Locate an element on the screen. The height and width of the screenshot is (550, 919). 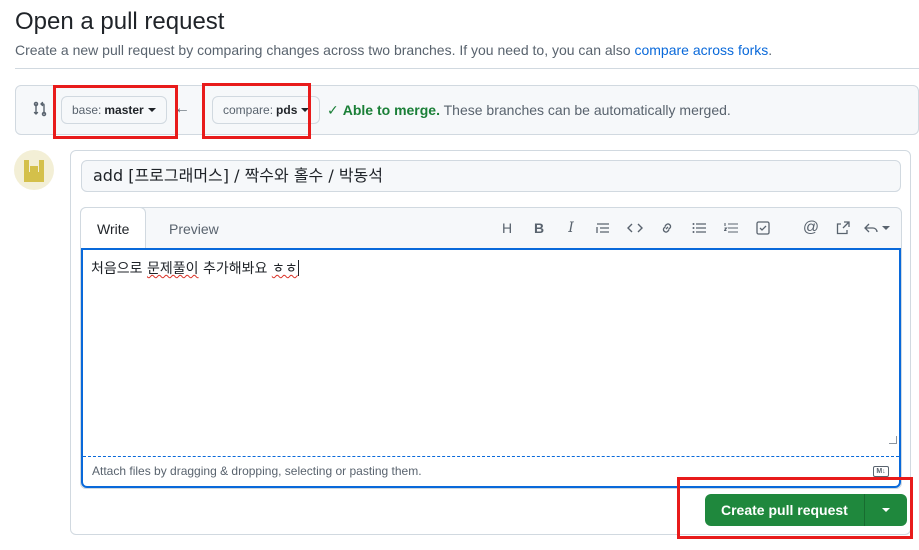
reference-icon is located at coordinates (843, 228).